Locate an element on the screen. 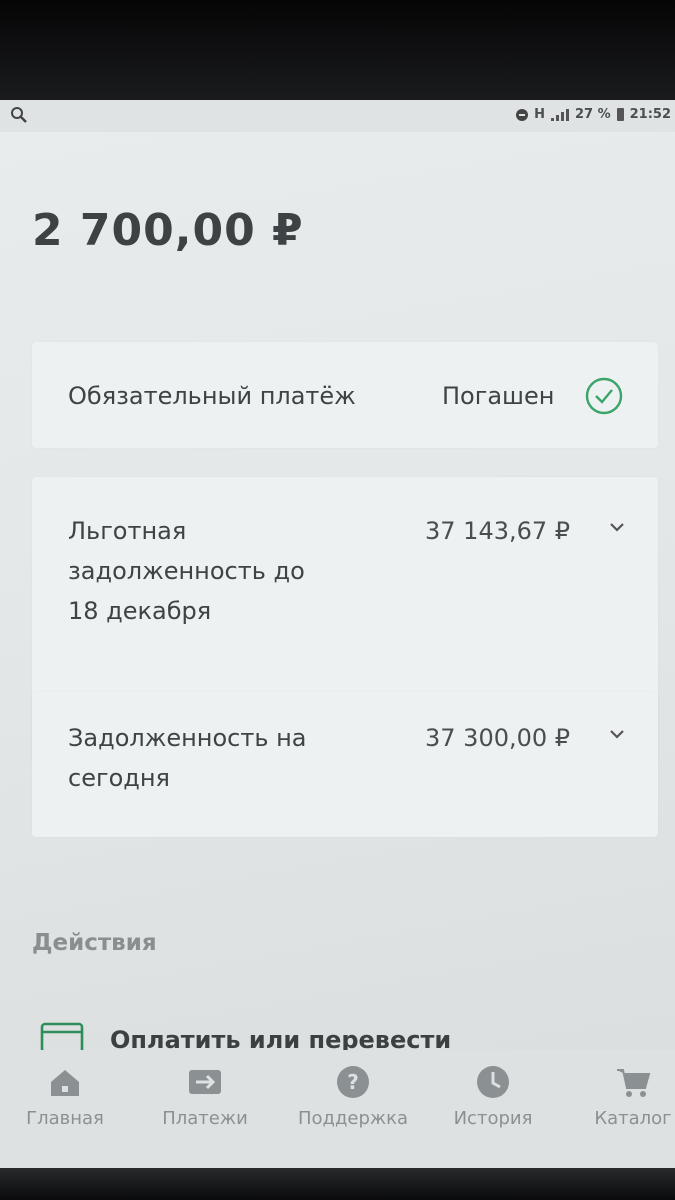  mandatory-payment-status: Погашен is located at coordinates (498, 396).